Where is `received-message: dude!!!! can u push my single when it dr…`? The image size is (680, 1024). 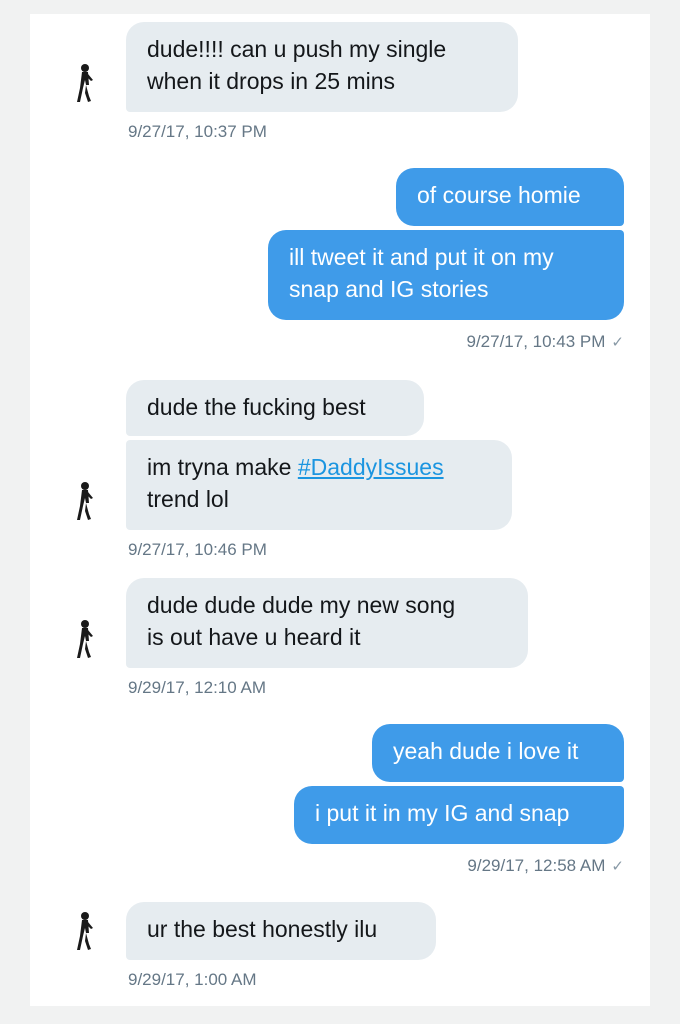 received-message: dude!!!! can u push my single when it dr… is located at coordinates (322, 67).